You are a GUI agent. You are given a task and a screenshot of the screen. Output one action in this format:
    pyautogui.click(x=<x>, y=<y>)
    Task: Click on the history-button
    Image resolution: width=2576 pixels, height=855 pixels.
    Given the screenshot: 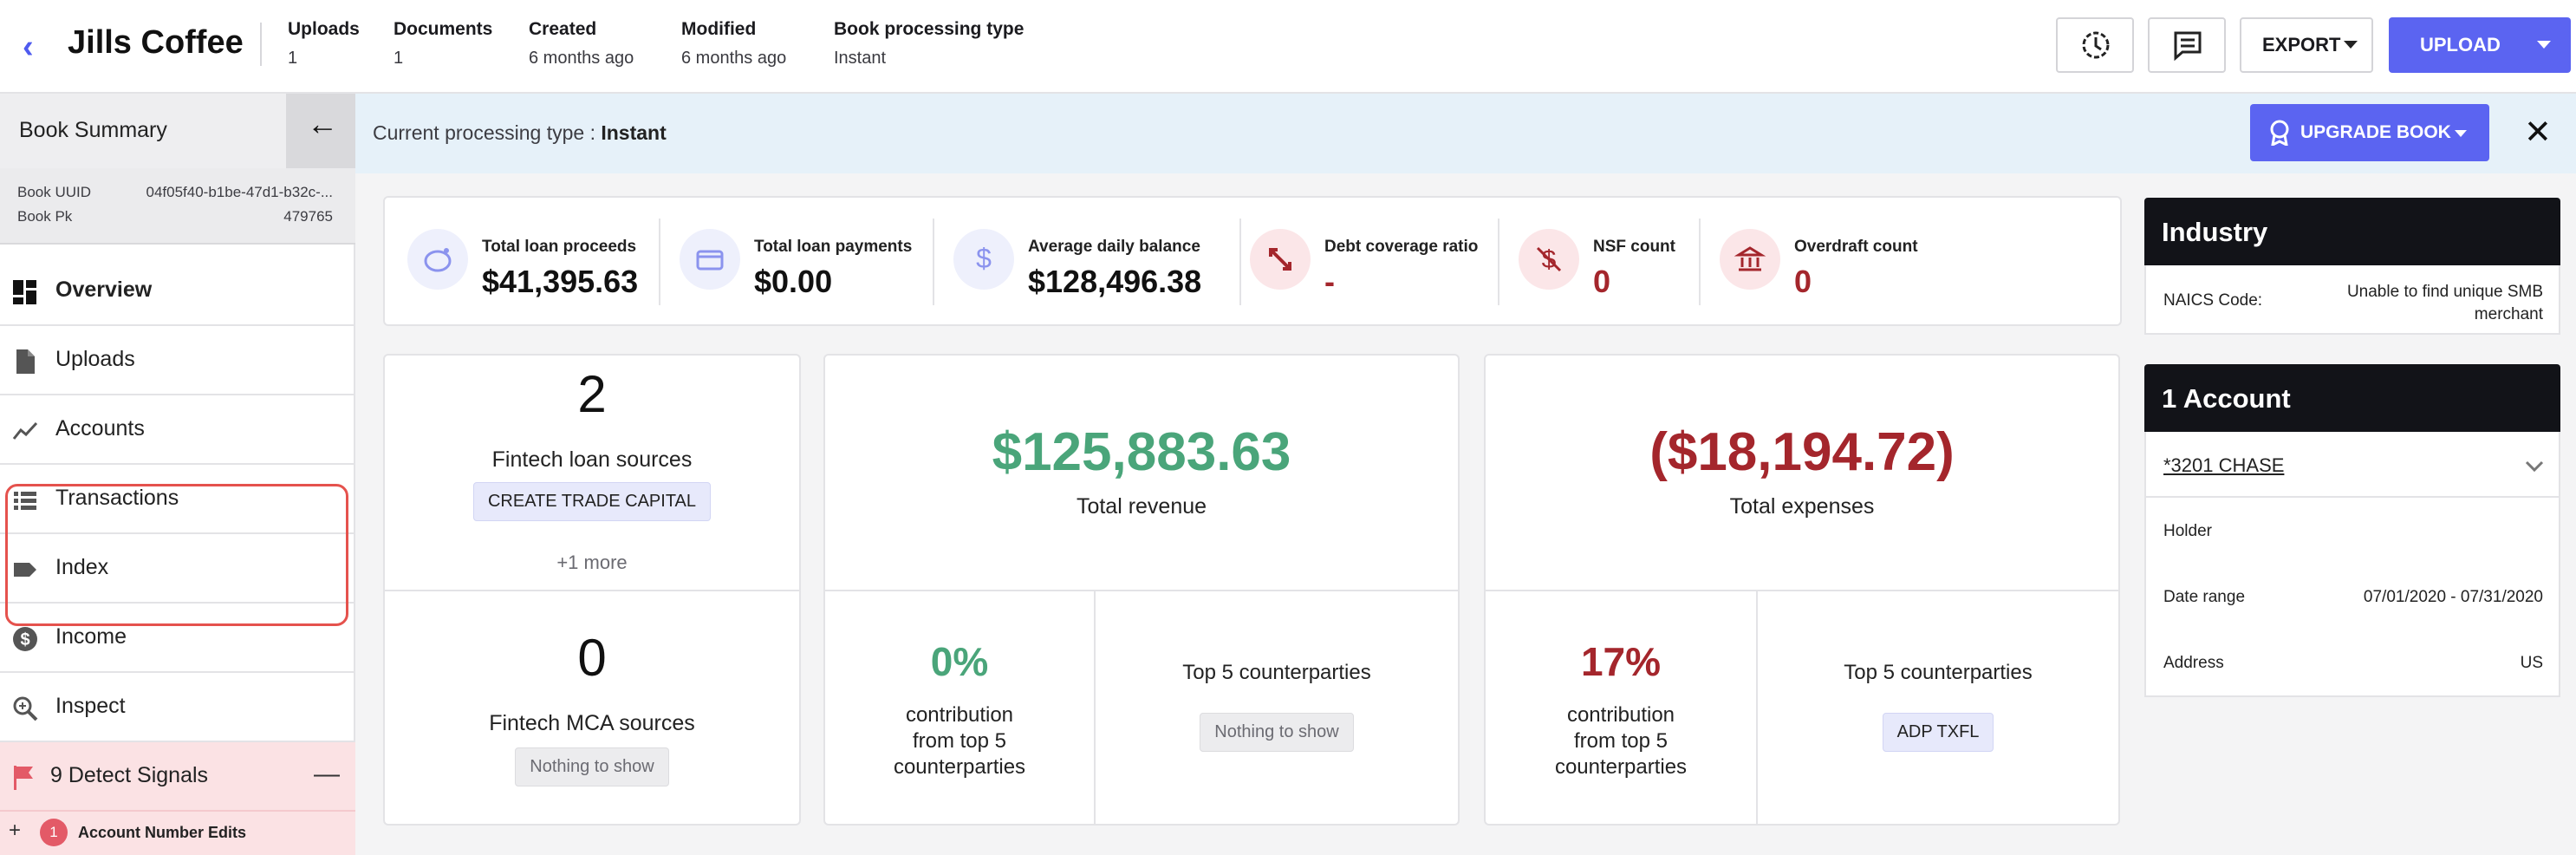 What is the action you would take?
    pyautogui.click(x=2095, y=45)
    